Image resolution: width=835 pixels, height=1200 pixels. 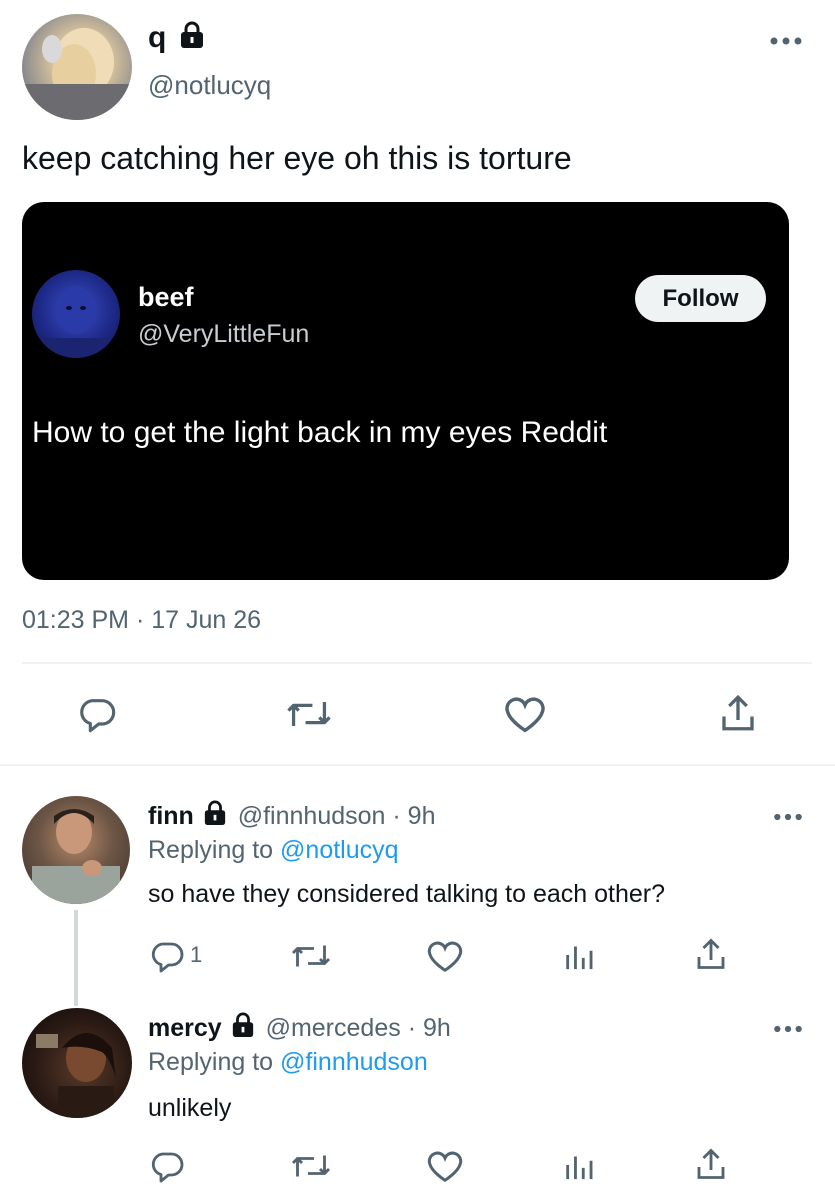 I want to click on embedded-avatar, so click(x=76, y=314).